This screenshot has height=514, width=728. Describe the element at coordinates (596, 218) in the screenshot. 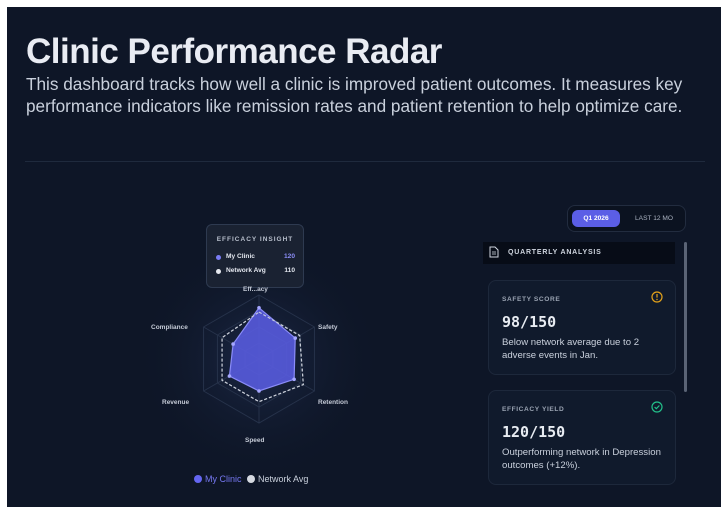

I see `tab-q1-2026: Q1 2026` at that location.